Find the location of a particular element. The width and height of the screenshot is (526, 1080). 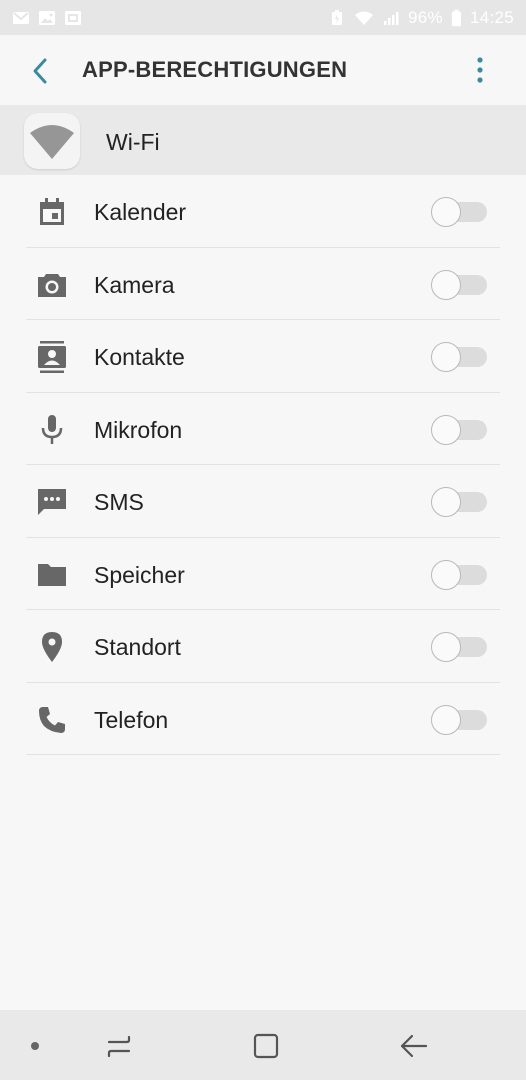

status-system: 96% 14:25 is located at coordinates (421, 18).